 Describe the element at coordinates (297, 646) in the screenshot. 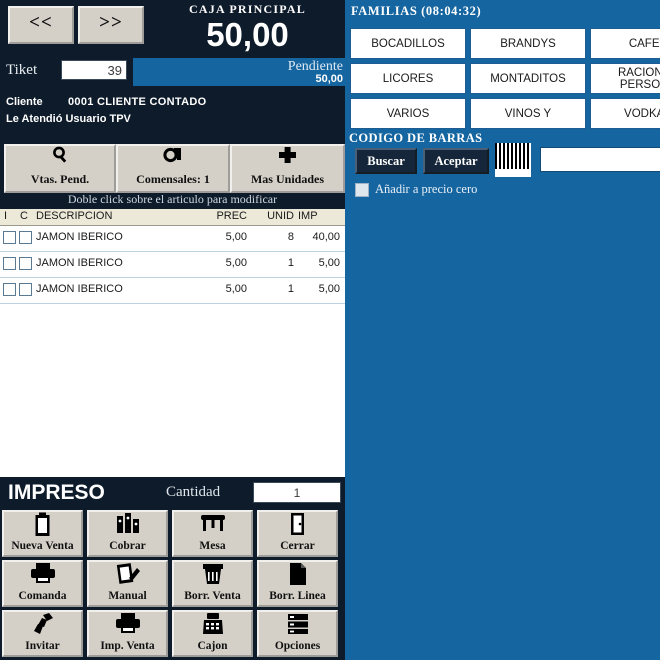

I see `options-label: Opciones` at that location.